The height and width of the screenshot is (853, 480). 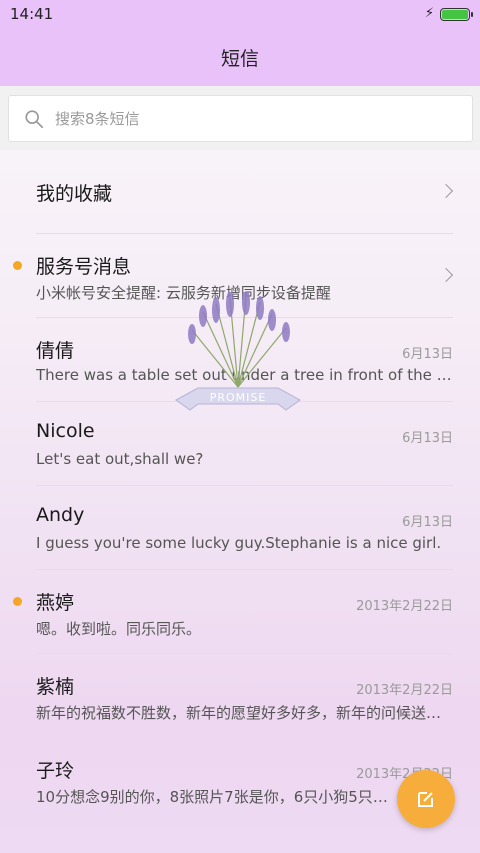 I want to click on contact-name: 倩倩, so click(x=55, y=351).